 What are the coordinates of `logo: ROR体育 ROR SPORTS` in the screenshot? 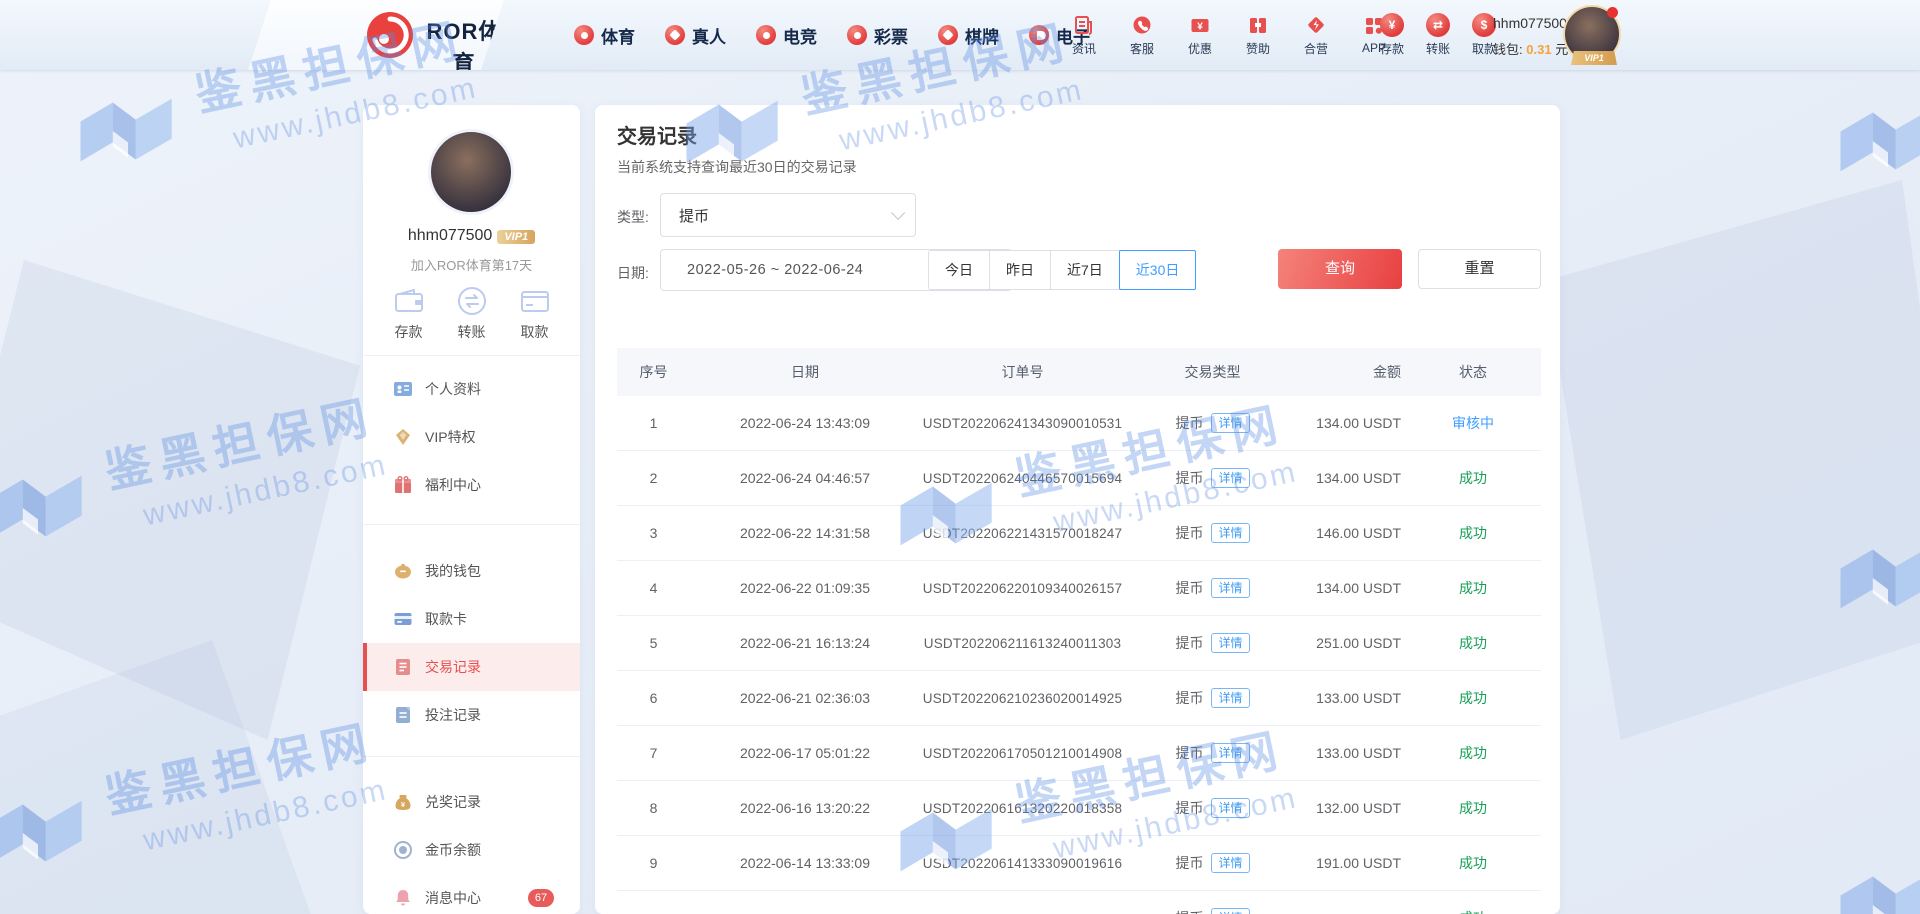 It's located at (376, 35).